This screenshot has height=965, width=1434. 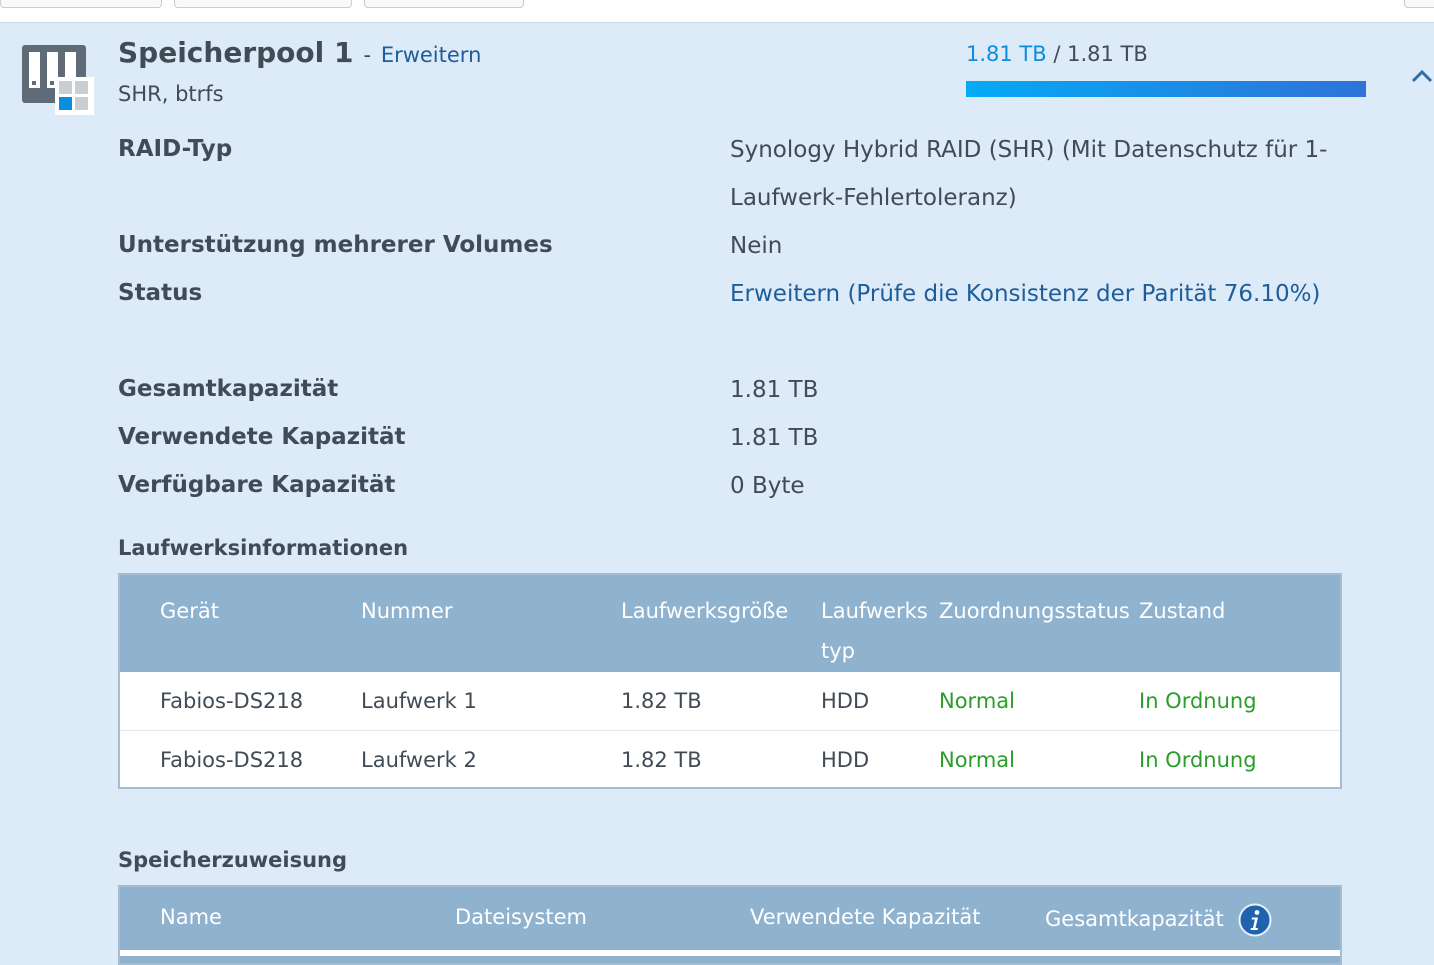 What do you see at coordinates (1034, 611) in the screenshot?
I see `col-allocation-status: Zuordnungsstatus` at bounding box center [1034, 611].